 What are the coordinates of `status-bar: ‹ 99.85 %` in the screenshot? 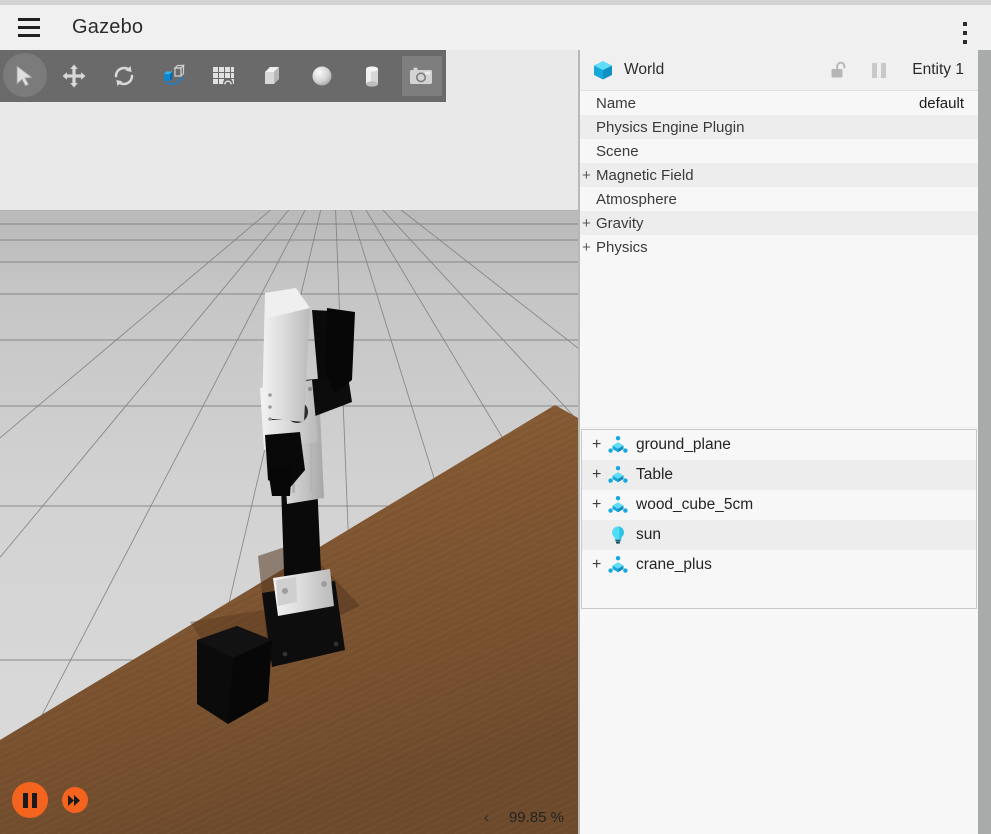 It's located at (524, 817).